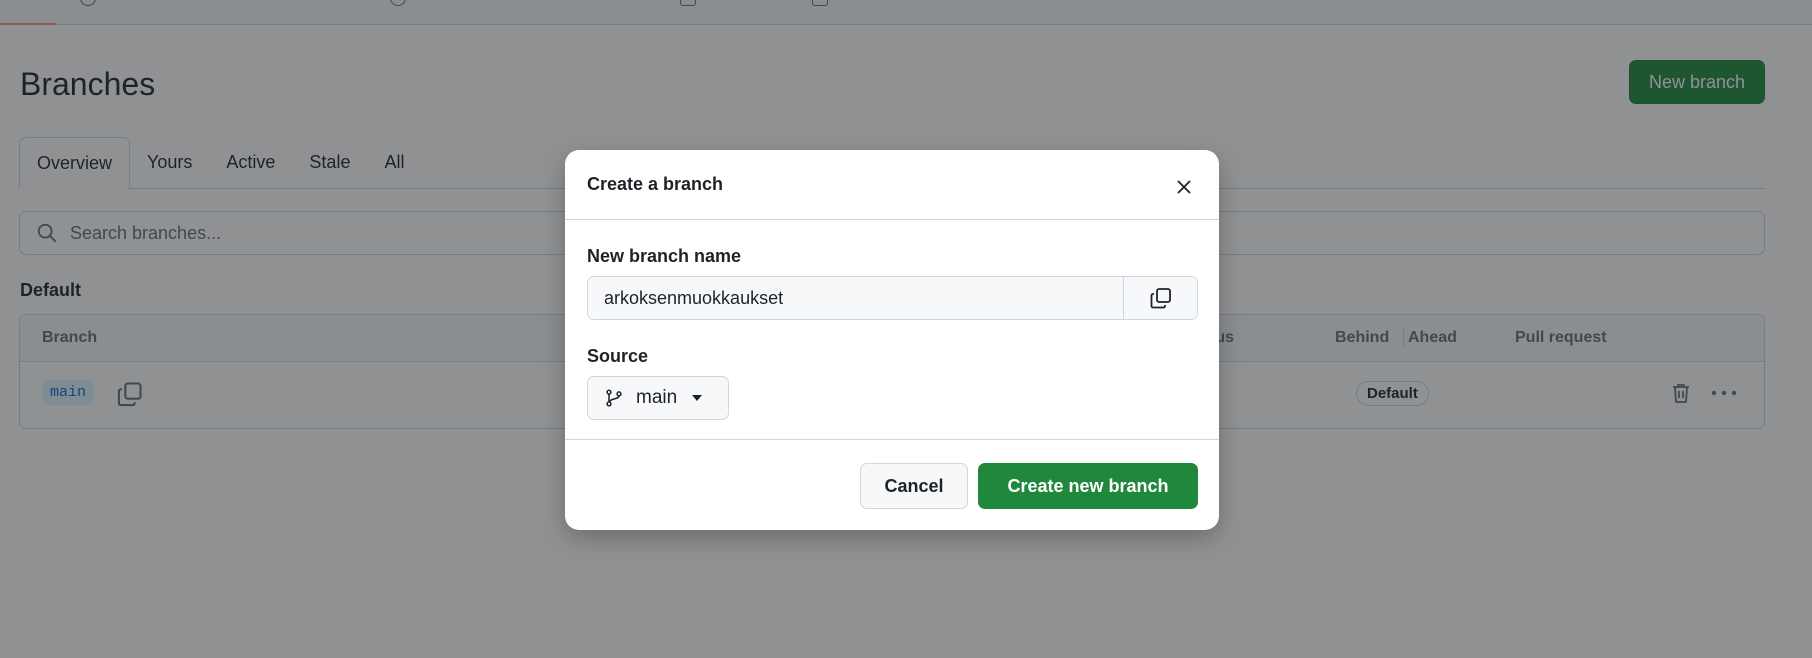 The width and height of the screenshot is (1812, 658). I want to click on source-branch-value: main, so click(657, 397).